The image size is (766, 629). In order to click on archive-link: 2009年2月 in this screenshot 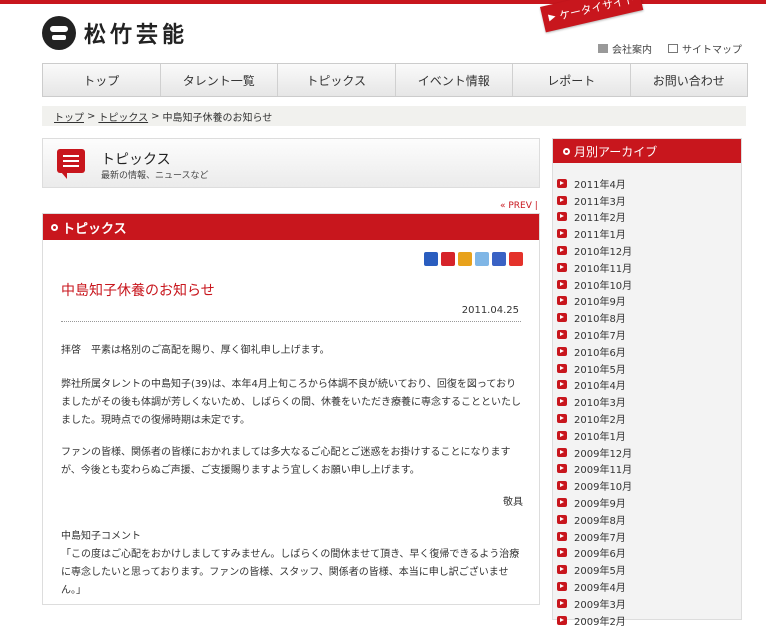, I will do `click(594, 620)`.